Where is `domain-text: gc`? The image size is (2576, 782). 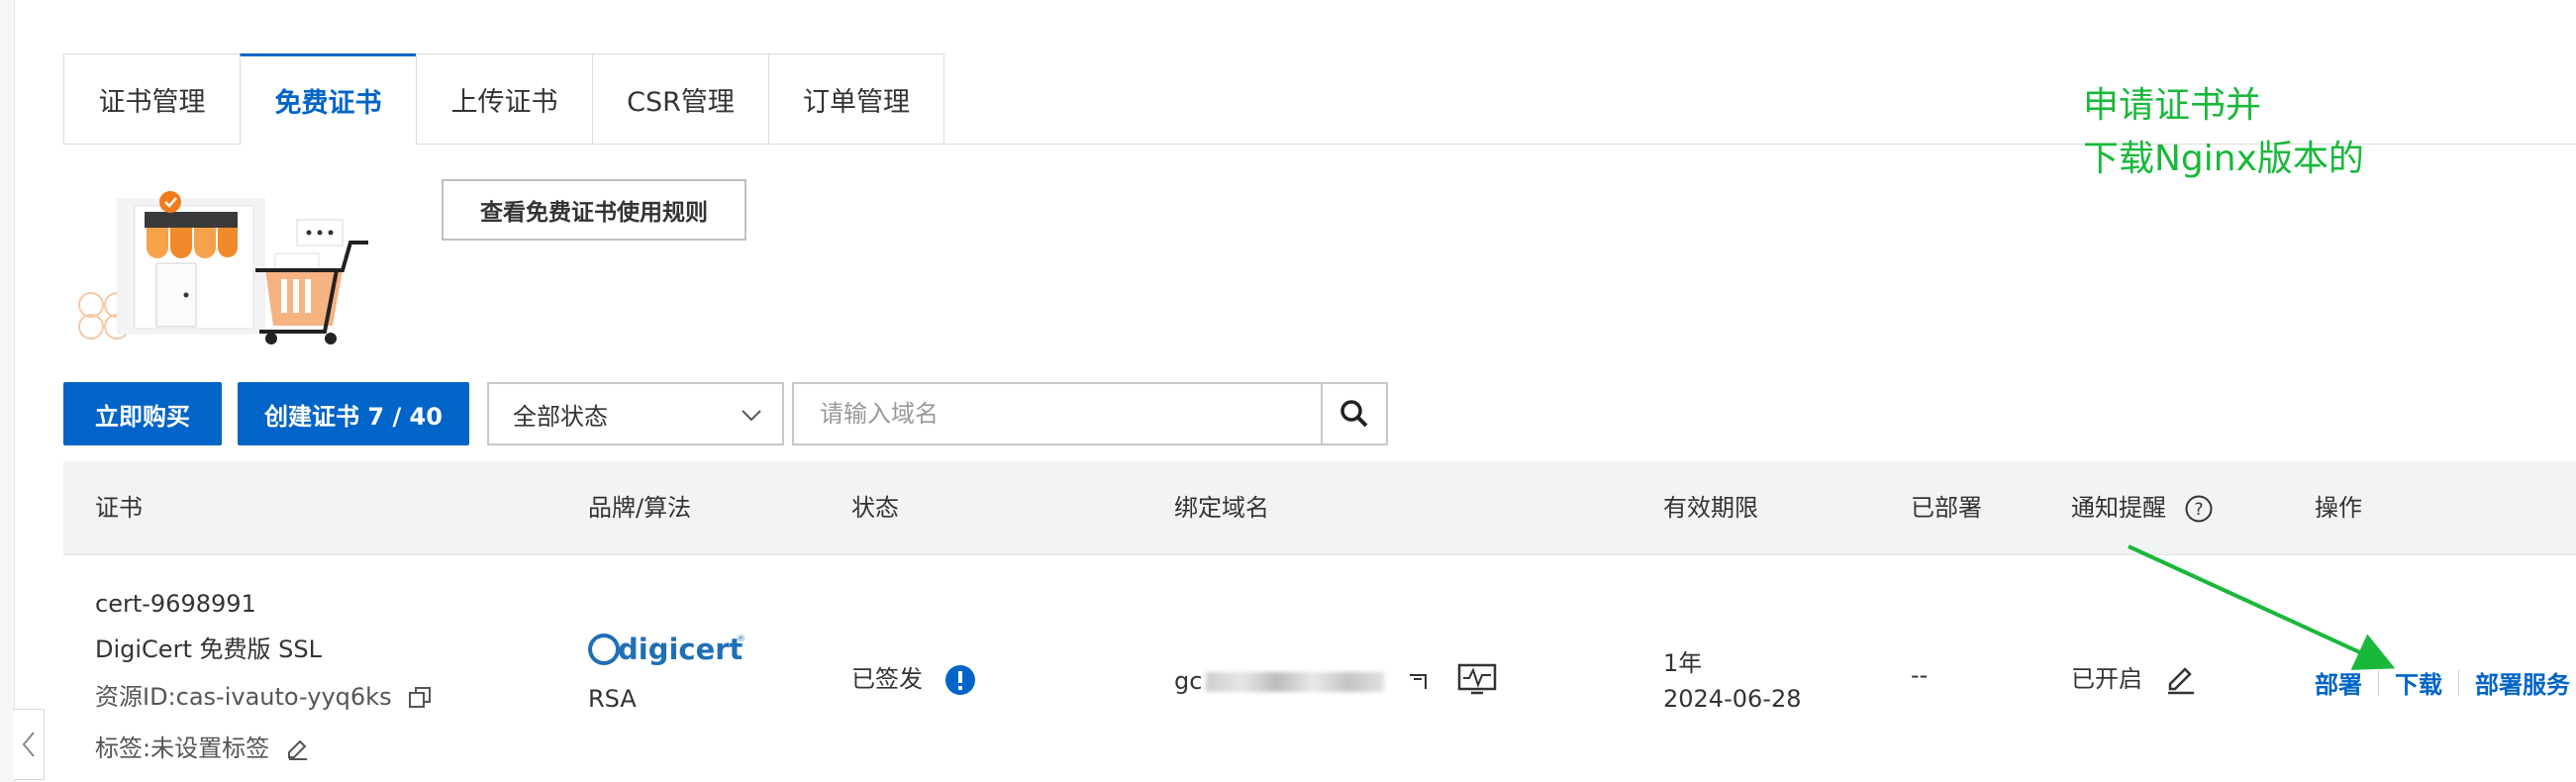
domain-text: gc is located at coordinates (1188, 681).